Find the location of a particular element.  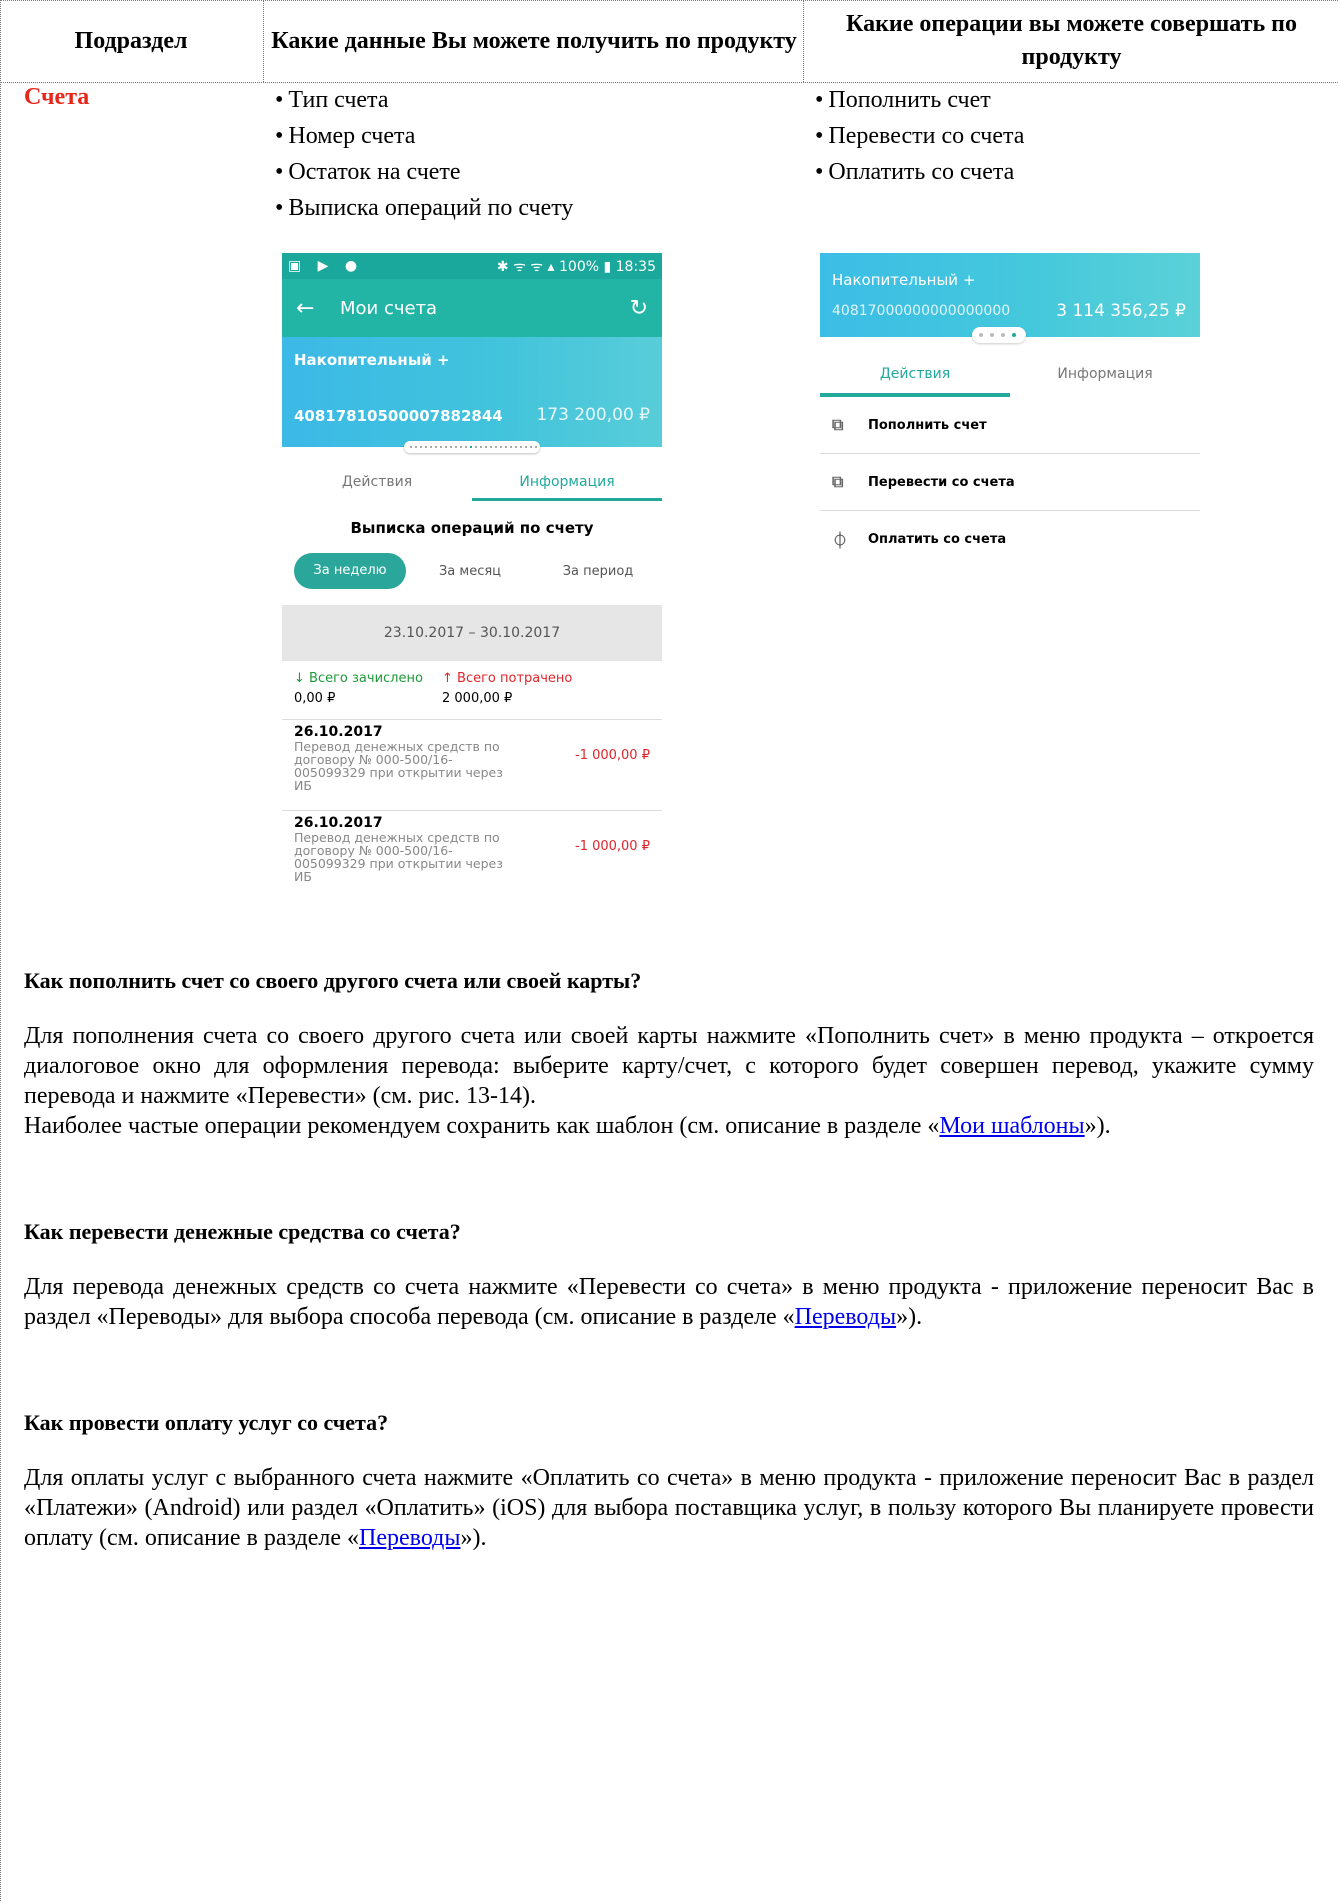

faq-question-payment: Как провести оплату услуг со счета? is located at coordinates (206, 1422).